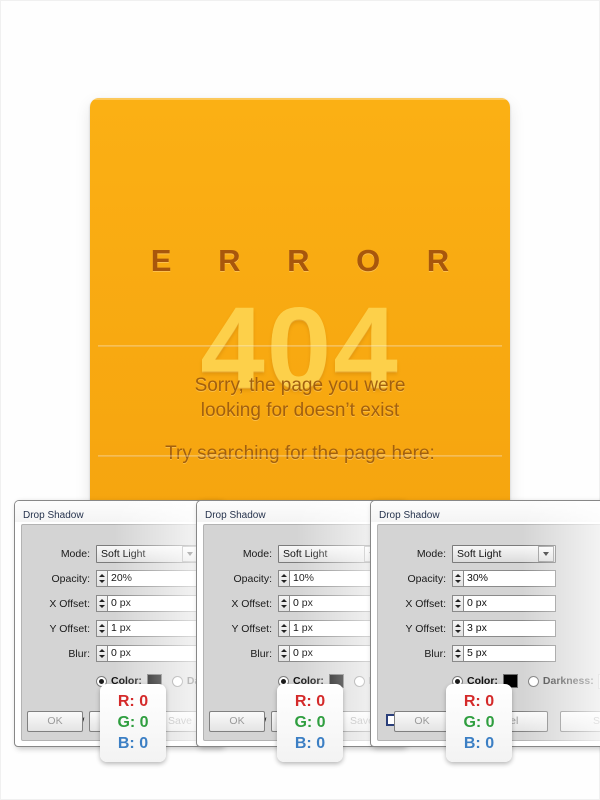 The height and width of the screenshot is (800, 600). I want to click on divider-bottom, so click(300, 456).